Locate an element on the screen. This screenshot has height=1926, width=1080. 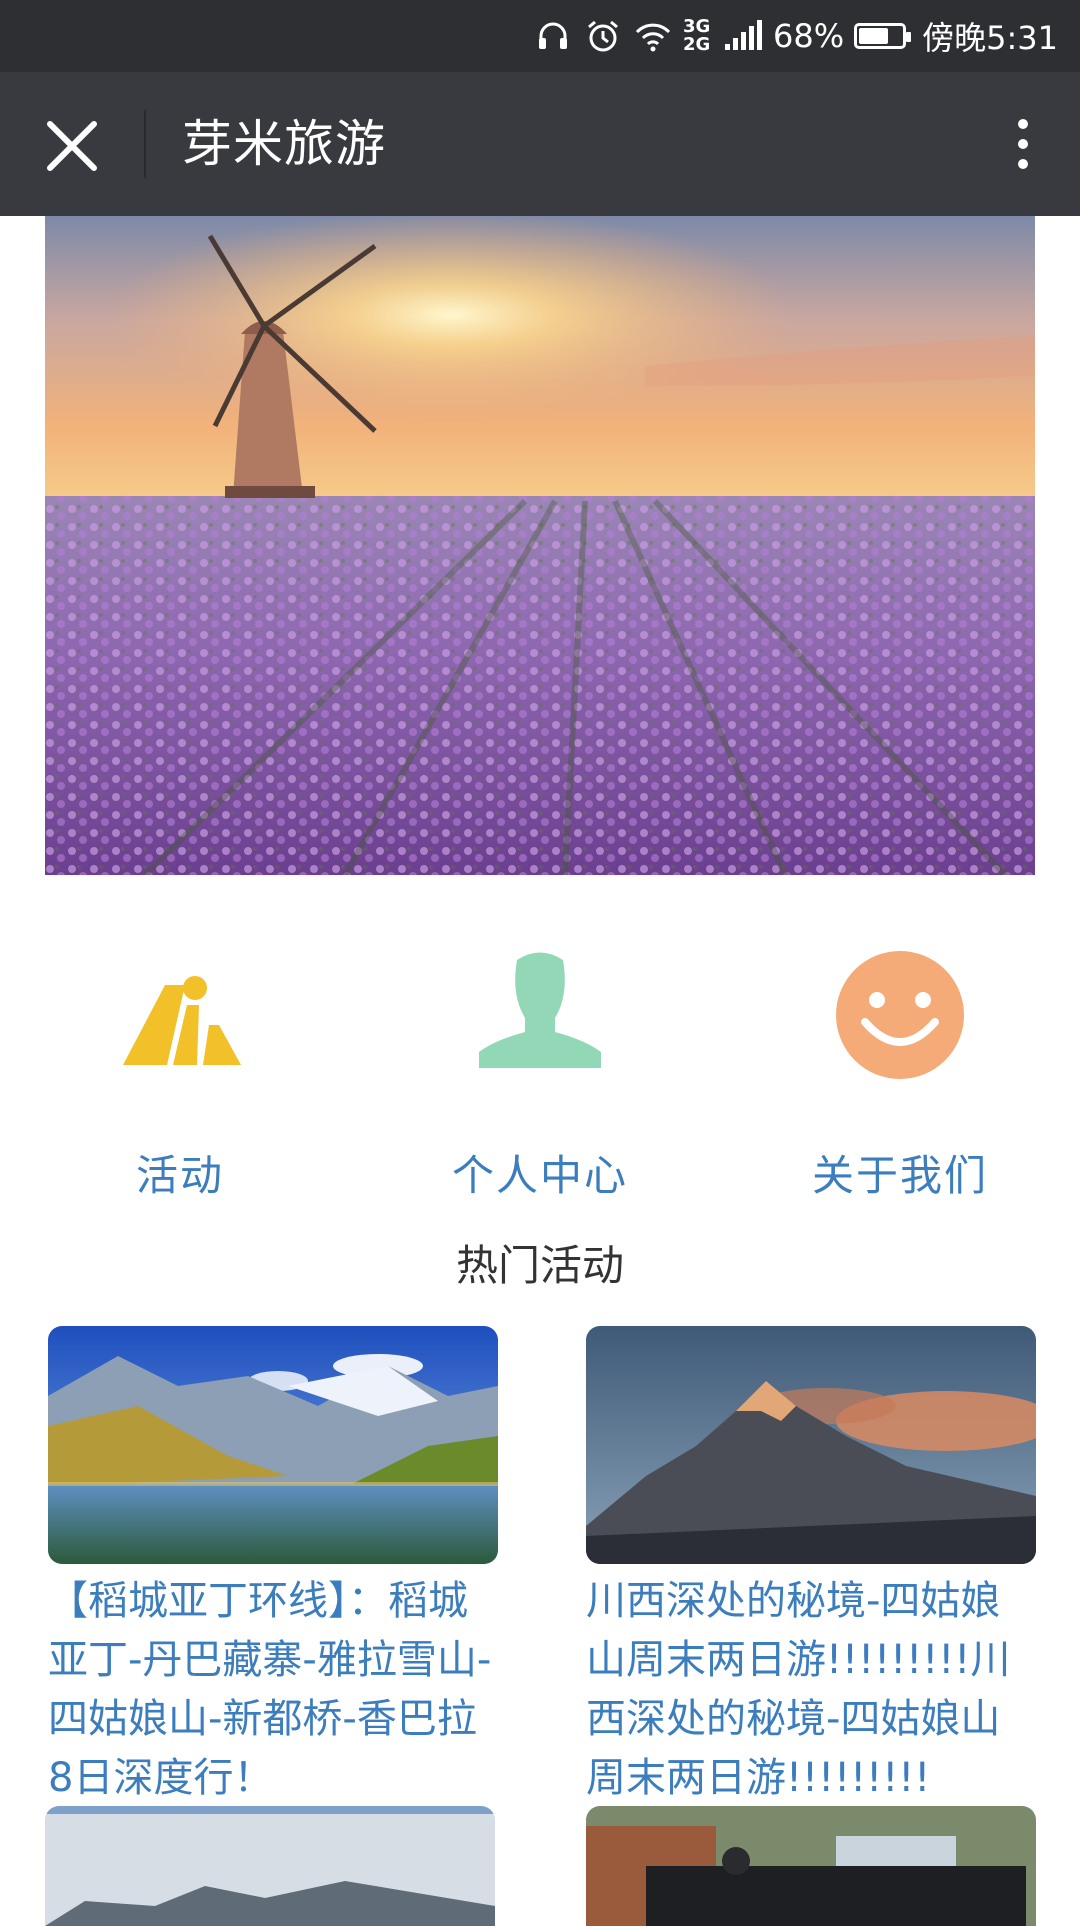
smiley-icon is located at coordinates (900, 1015).